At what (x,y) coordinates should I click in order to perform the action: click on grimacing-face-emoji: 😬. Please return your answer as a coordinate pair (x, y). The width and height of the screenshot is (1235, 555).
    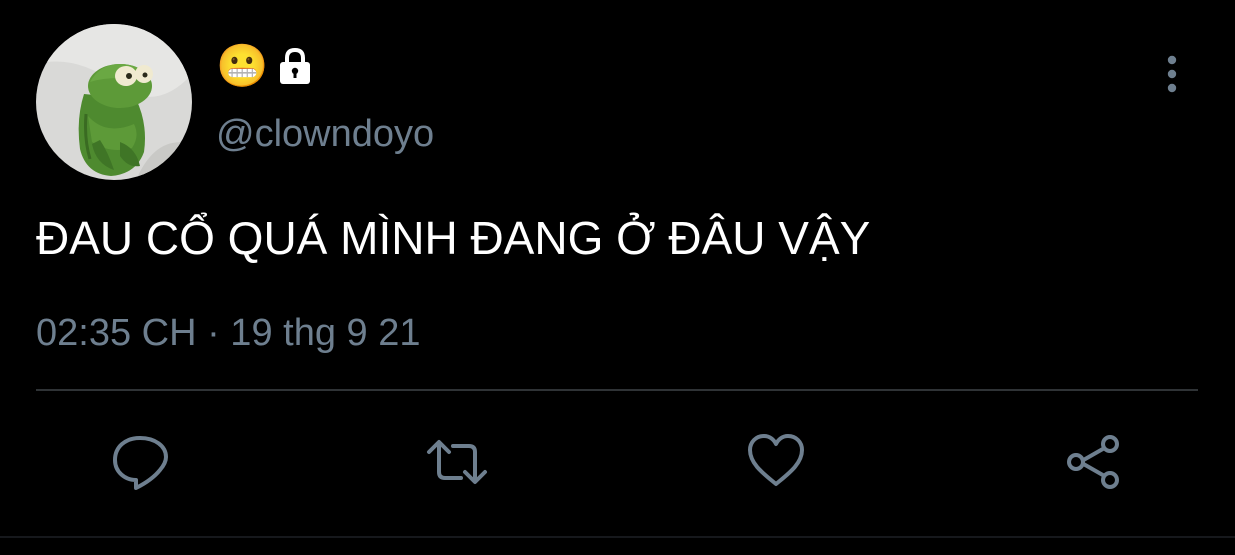
    Looking at the image, I should click on (242, 65).